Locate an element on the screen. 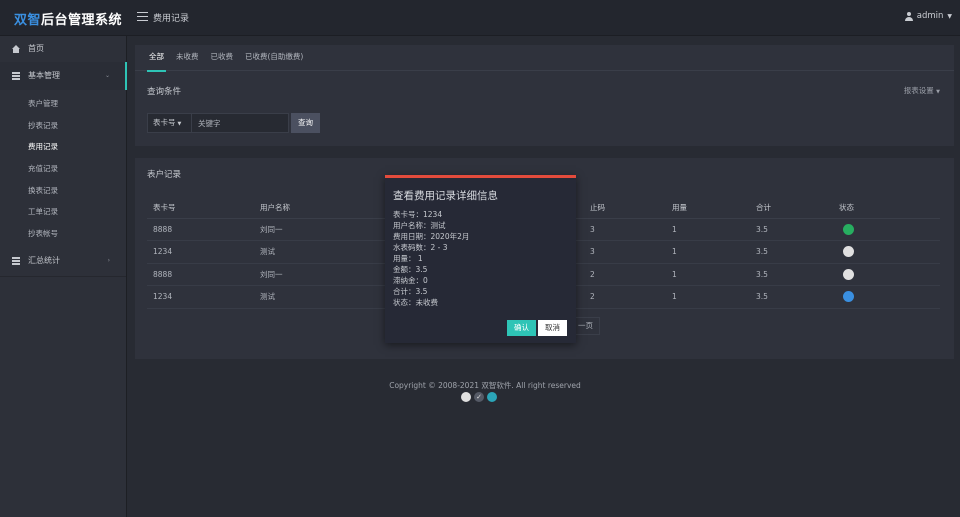 Image resolution: width=960 pixels, height=517 pixels. col-total: 合计 is located at coordinates (791, 208).